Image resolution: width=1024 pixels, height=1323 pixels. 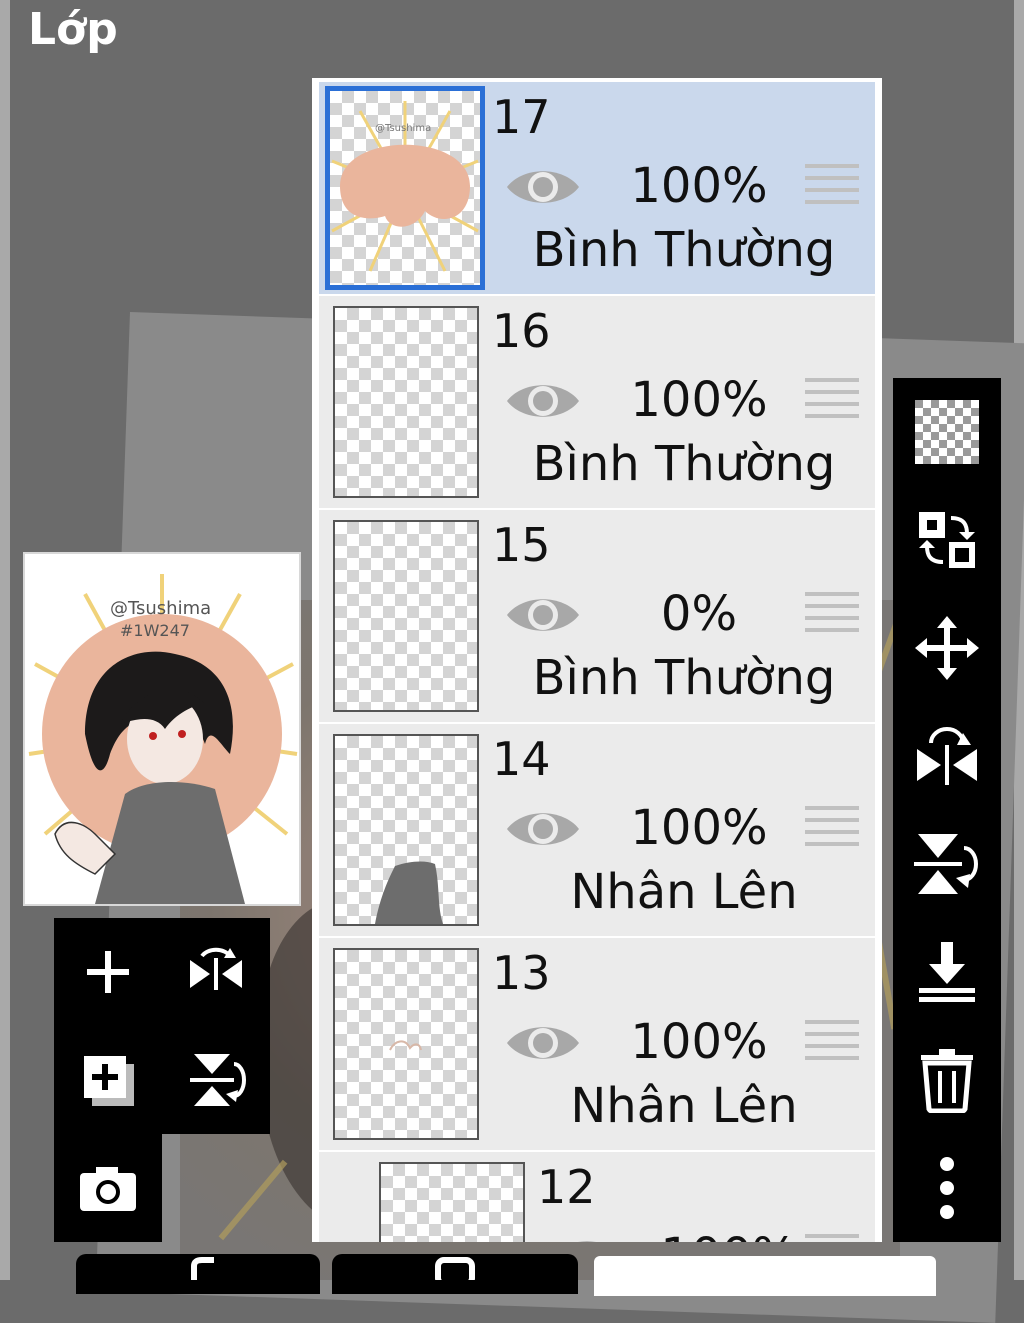 What do you see at coordinates (521, 545) in the screenshot?
I see `layer-number: 15` at bounding box center [521, 545].